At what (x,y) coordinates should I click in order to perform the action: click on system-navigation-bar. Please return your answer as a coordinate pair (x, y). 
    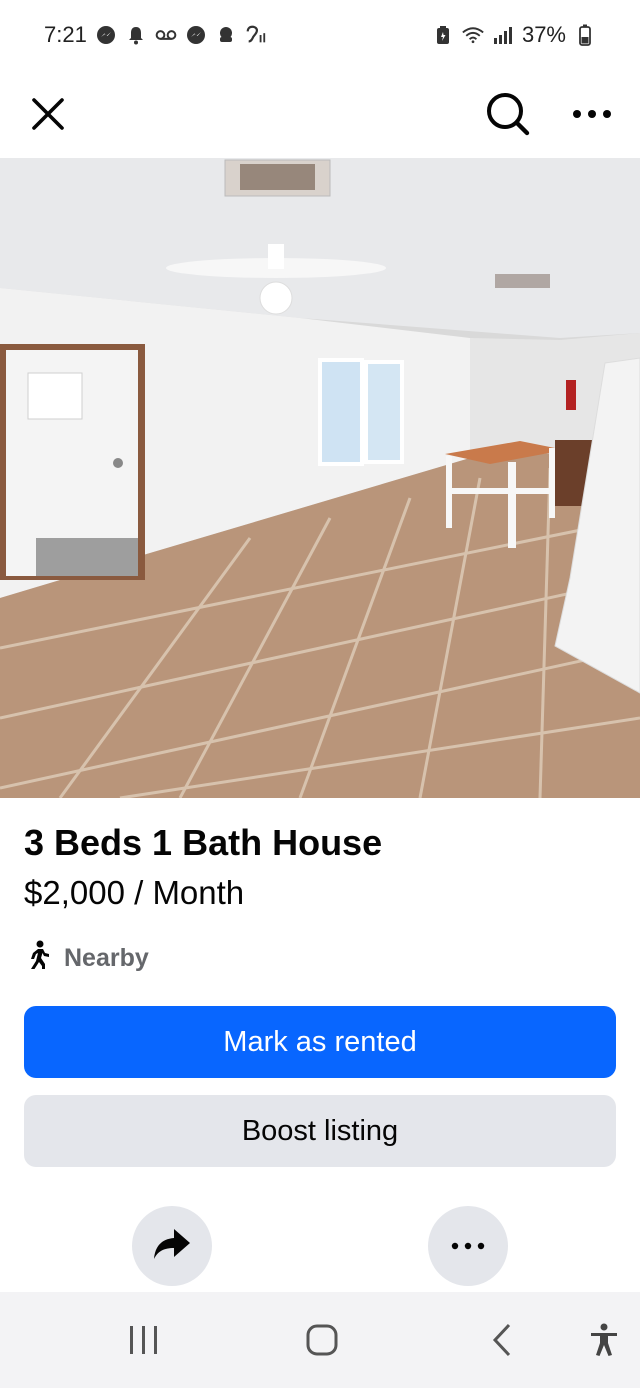
    Looking at the image, I should click on (320, 1340).